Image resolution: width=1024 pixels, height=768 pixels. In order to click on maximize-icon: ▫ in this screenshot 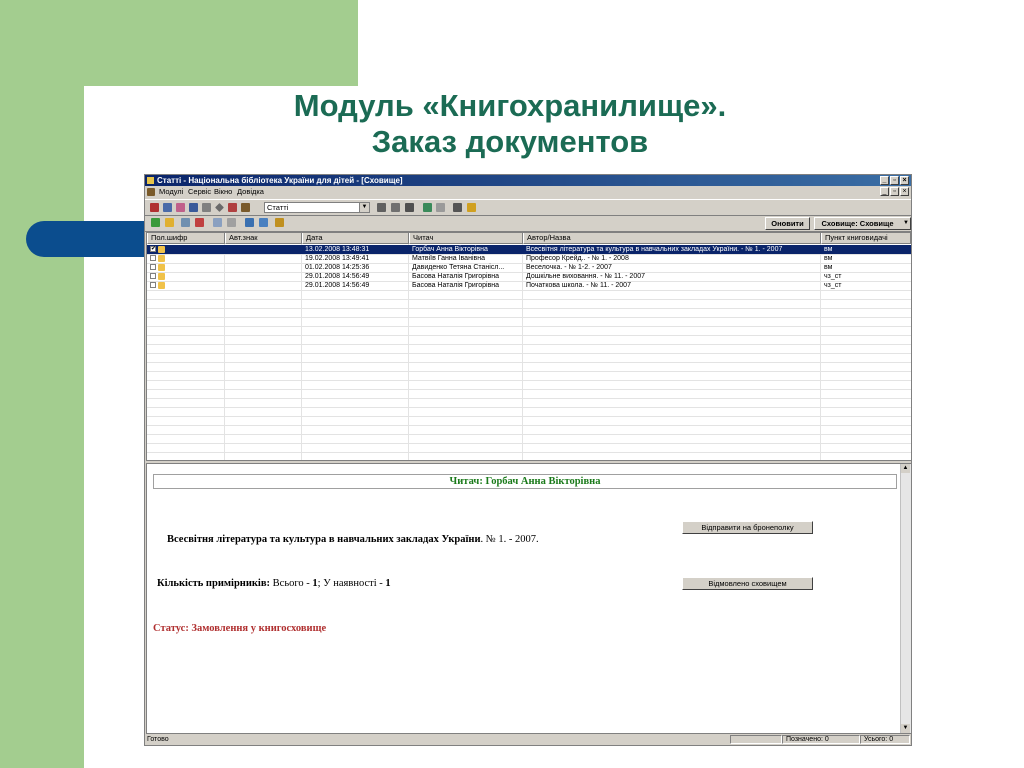, I will do `click(894, 180)`.